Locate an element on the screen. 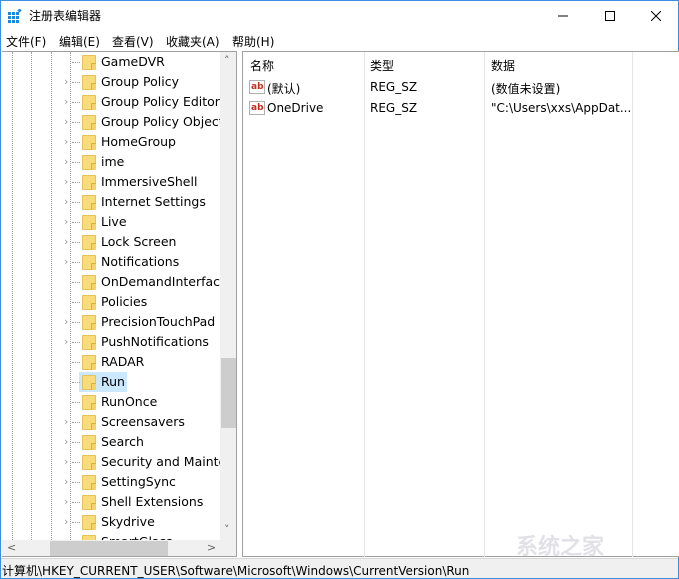  tree-item: Policies is located at coordinates (111, 302).